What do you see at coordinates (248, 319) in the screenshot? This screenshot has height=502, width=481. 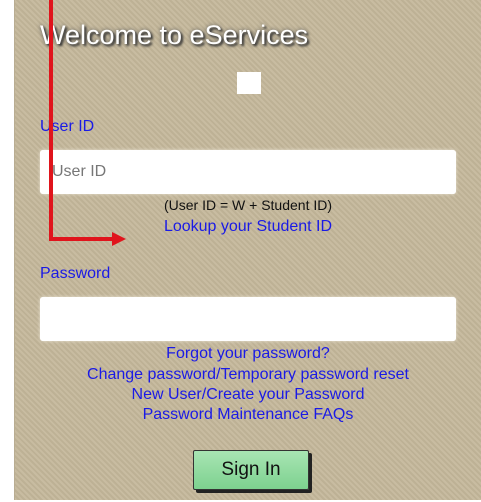 I see `password-field` at bounding box center [248, 319].